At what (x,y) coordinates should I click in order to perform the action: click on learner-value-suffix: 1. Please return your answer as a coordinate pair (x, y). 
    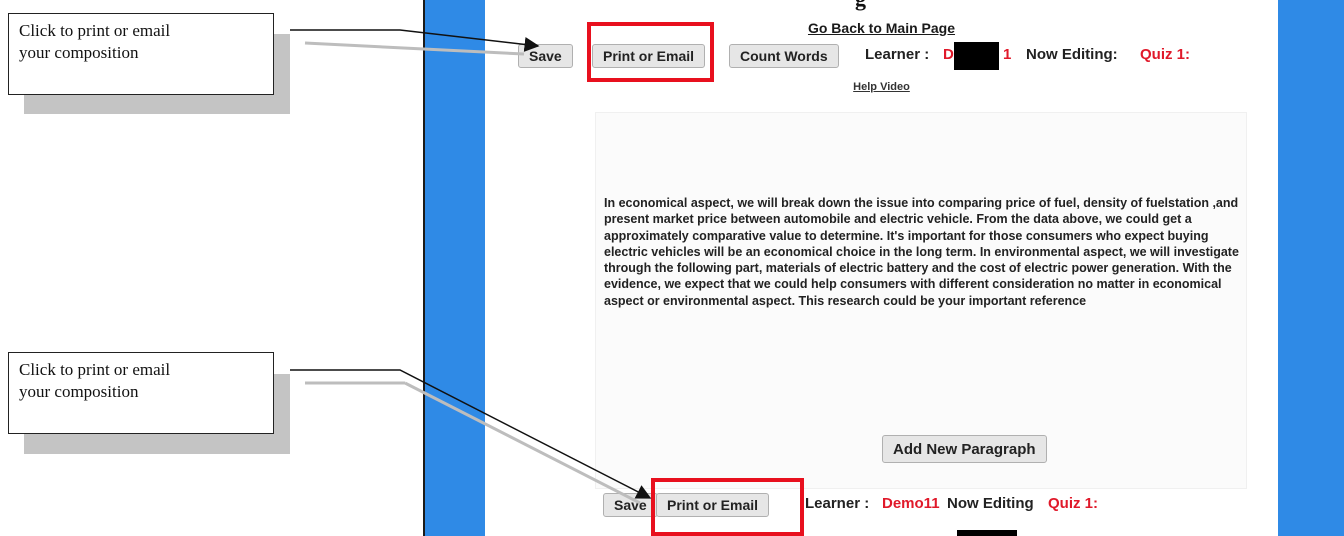
    Looking at the image, I should click on (1007, 54).